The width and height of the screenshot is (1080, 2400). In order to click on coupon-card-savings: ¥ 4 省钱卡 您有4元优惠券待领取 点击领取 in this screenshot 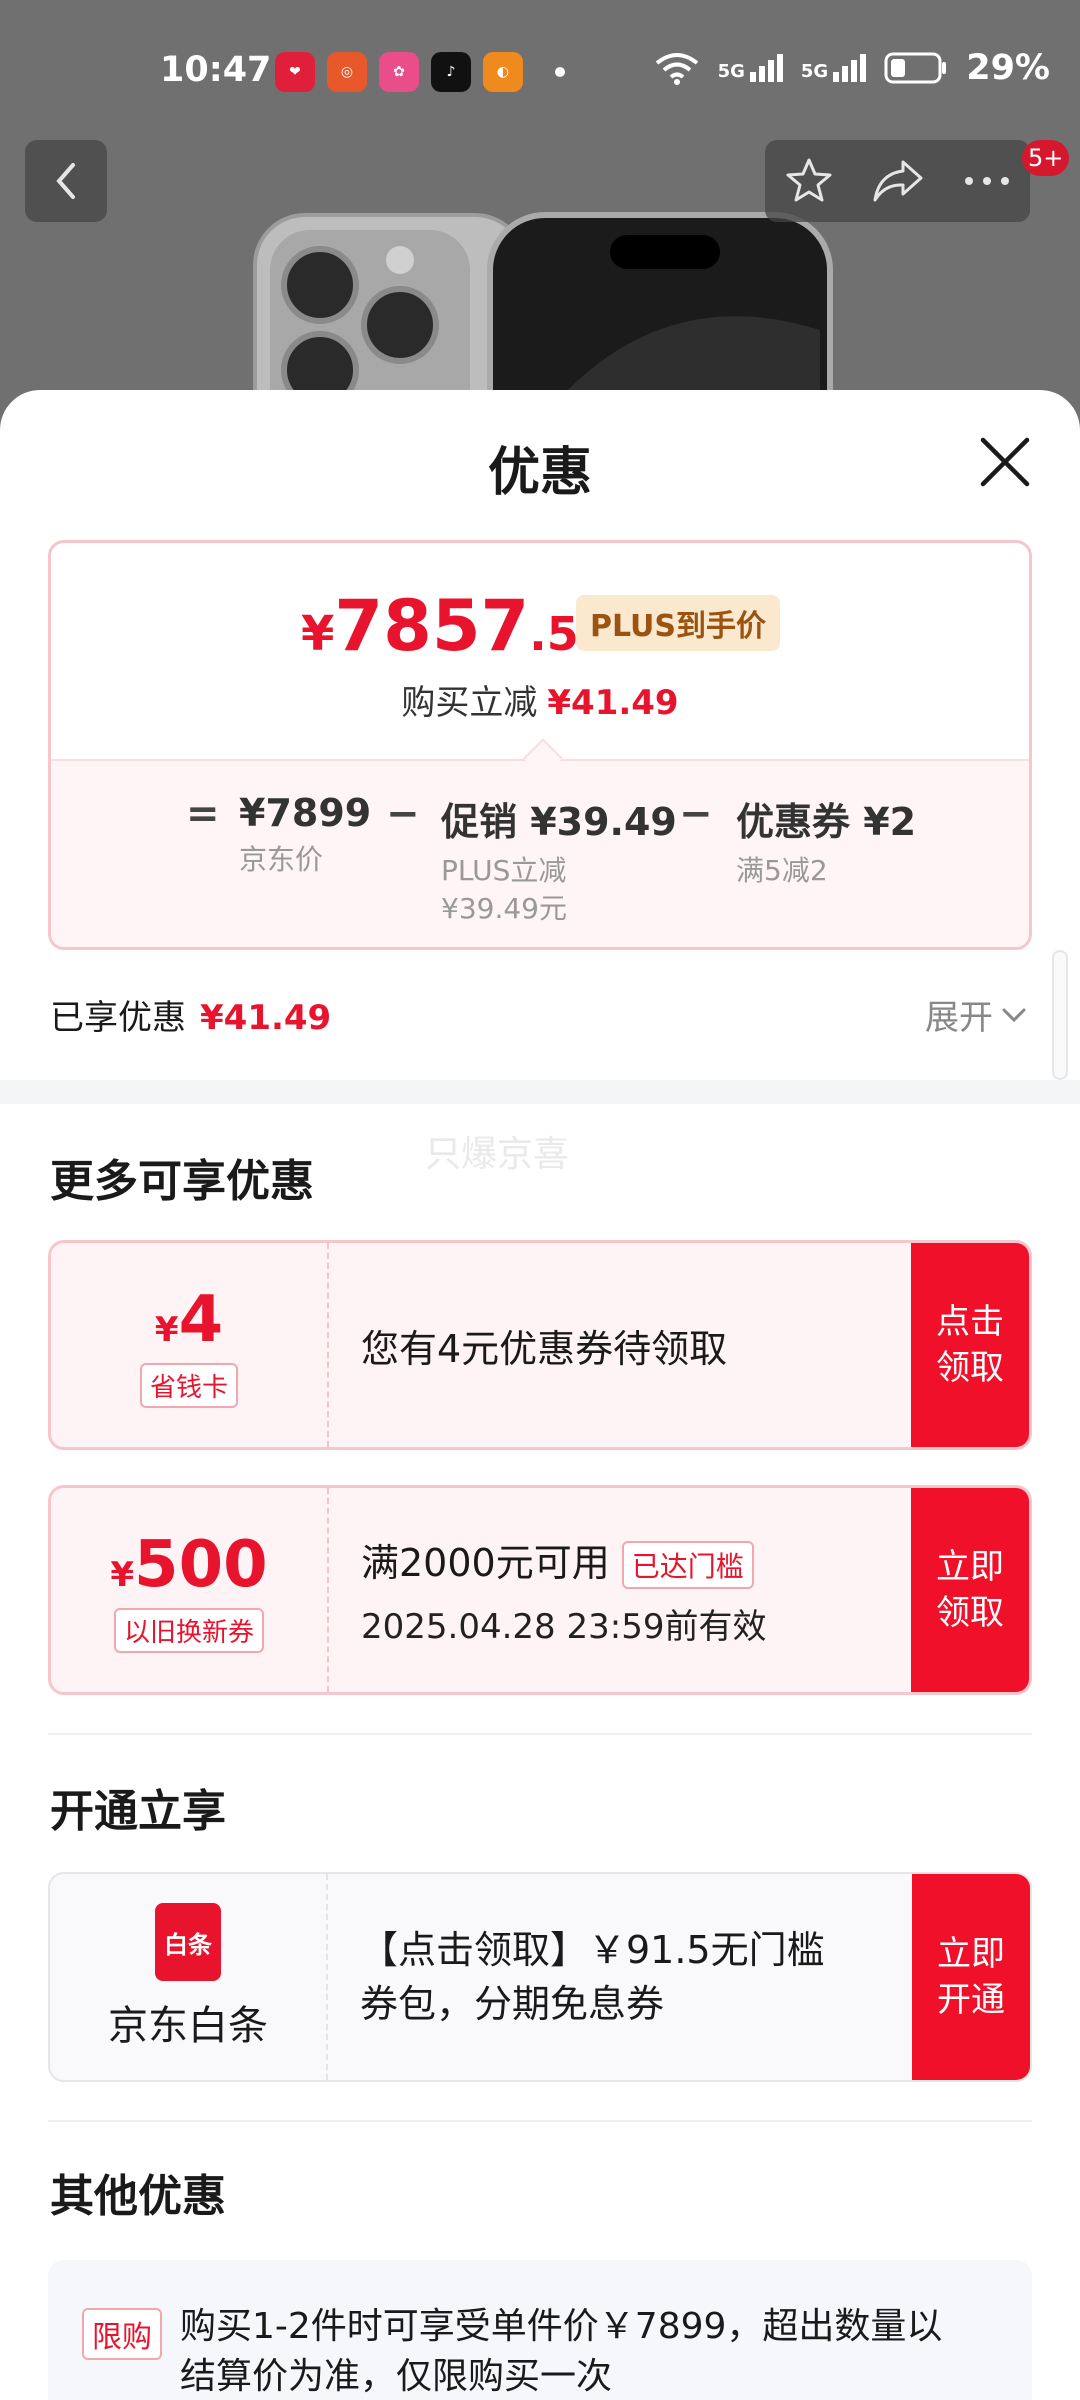, I will do `click(540, 1345)`.